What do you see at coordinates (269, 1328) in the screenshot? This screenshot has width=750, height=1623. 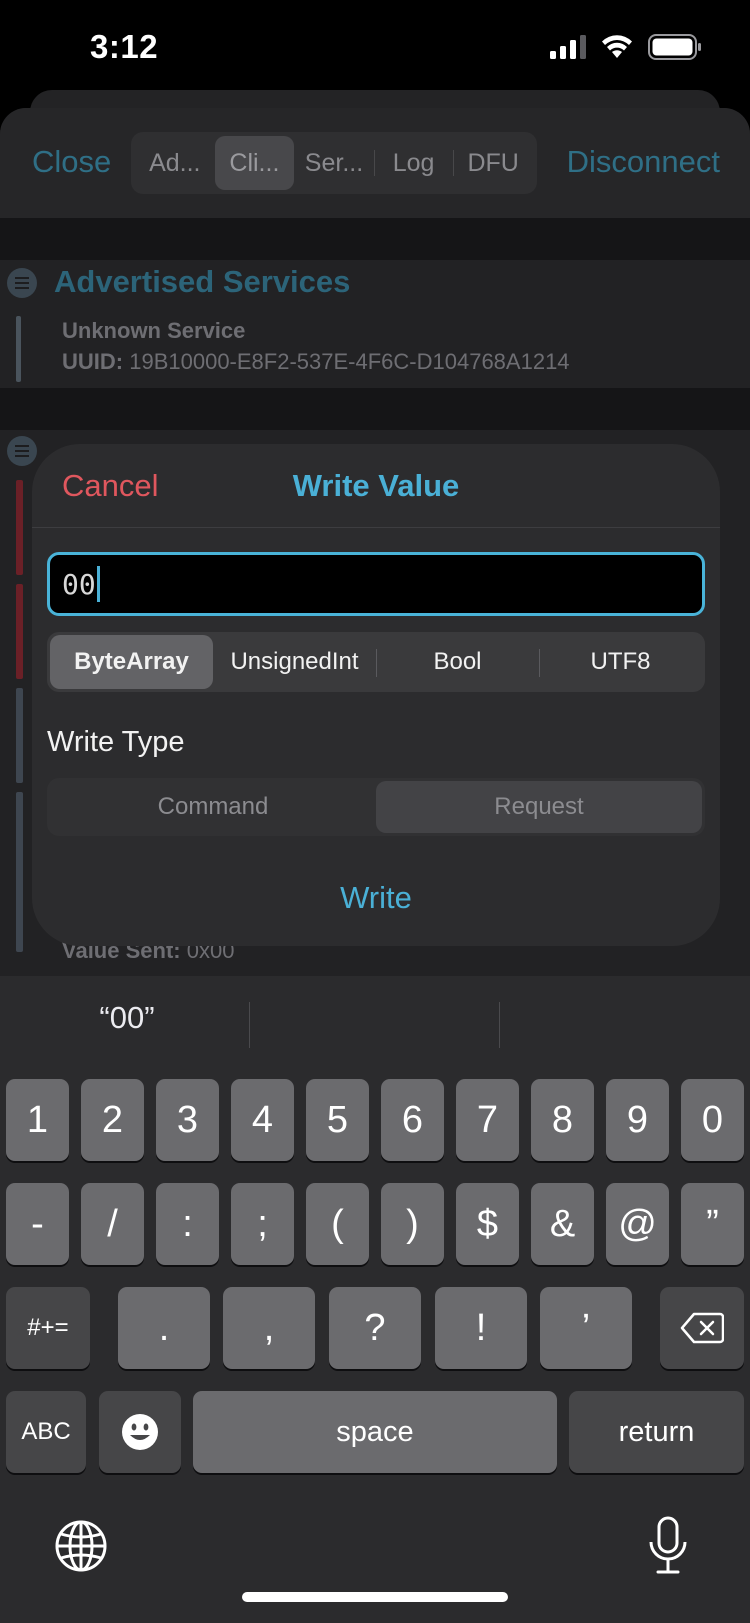 I see `key-comma: ,` at bounding box center [269, 1328].